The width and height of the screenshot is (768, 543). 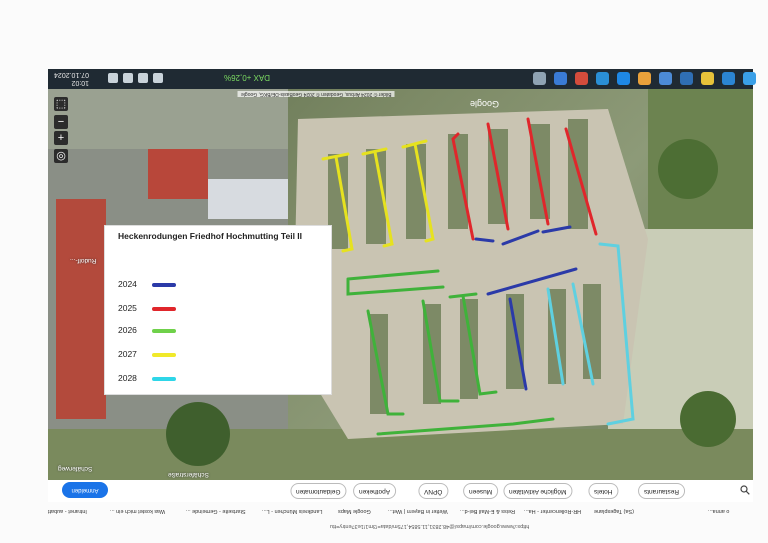 What do you see at coordinates (113, 78) in the screenshot?
I see `wifi-icon` at bounding box center [113, 78].